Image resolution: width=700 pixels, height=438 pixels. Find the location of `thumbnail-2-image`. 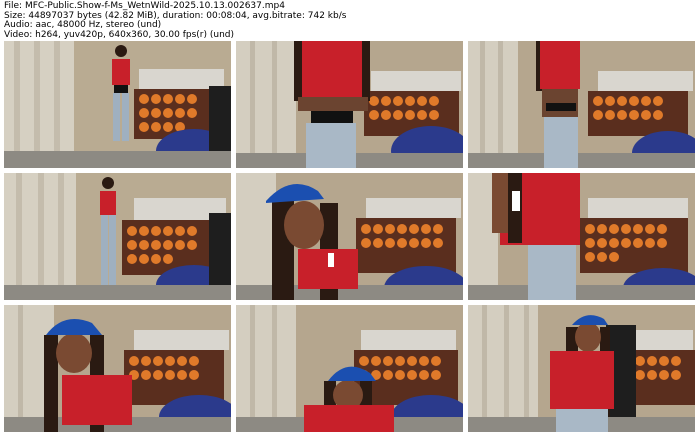

thumbnail-2-image is located at coordinates (349, 104).